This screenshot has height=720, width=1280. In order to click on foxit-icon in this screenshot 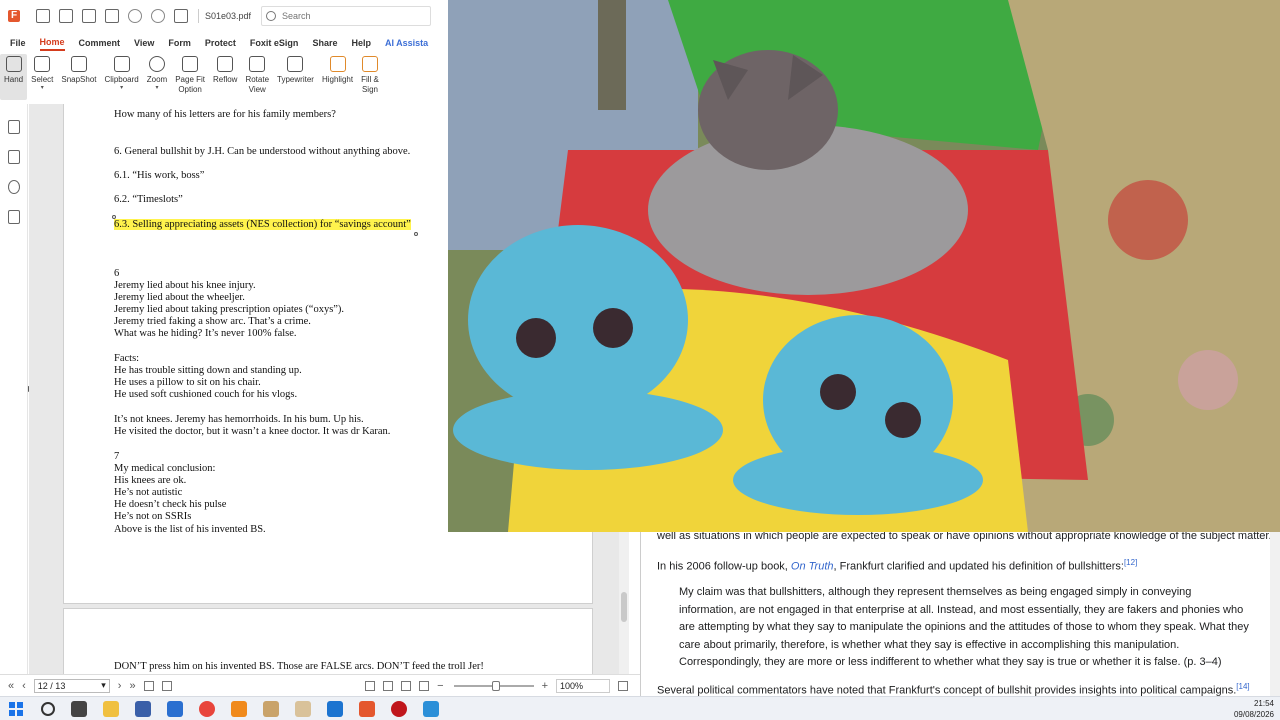, I will do `click(367, 708)`.